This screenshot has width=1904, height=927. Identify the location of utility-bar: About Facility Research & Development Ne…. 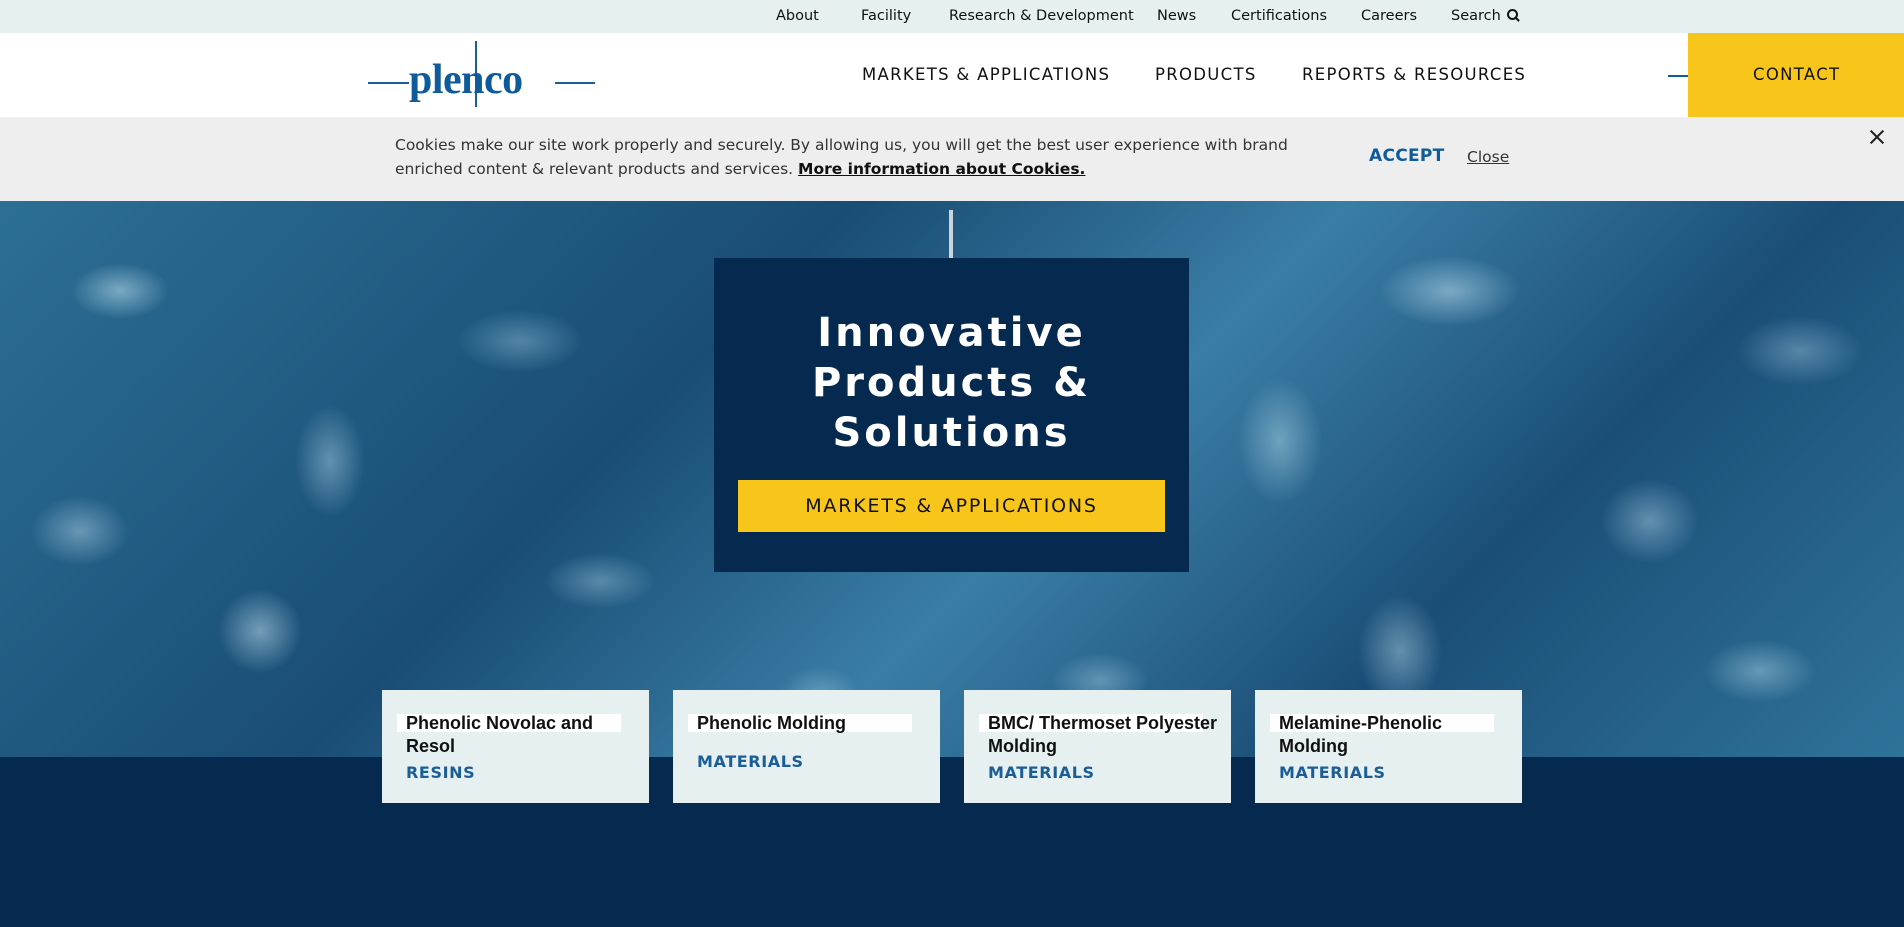
(952, 16).